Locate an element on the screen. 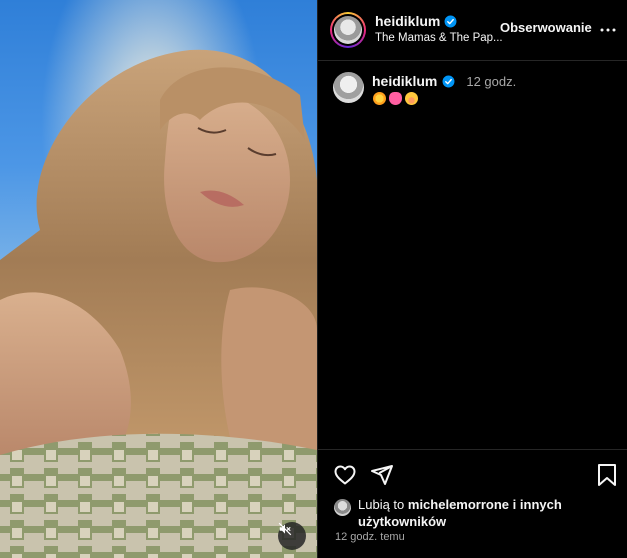 Image resolution: width=627 pixels, height=558 pixels. story-ring is located at coordinates (348, 30).